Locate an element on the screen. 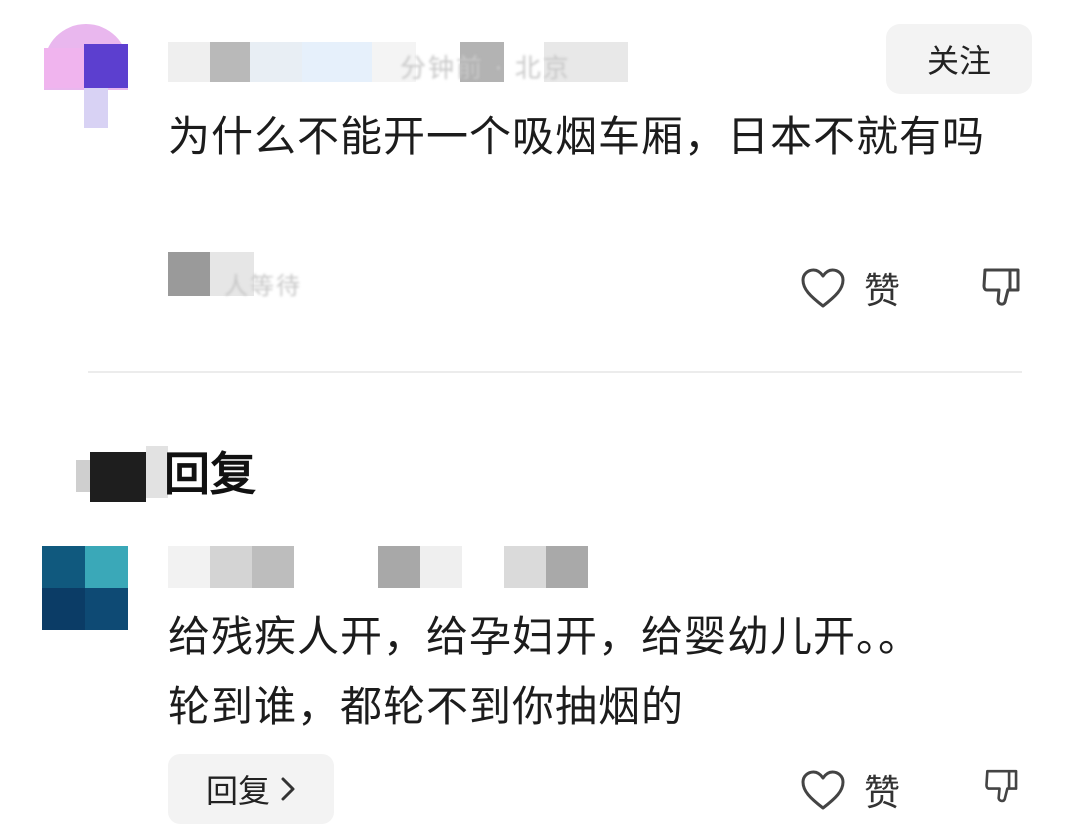  reply-text-line-1: 给残疾人开，给孕妇开，给婴幼儿开。。 is located at coordinates (545, 636).